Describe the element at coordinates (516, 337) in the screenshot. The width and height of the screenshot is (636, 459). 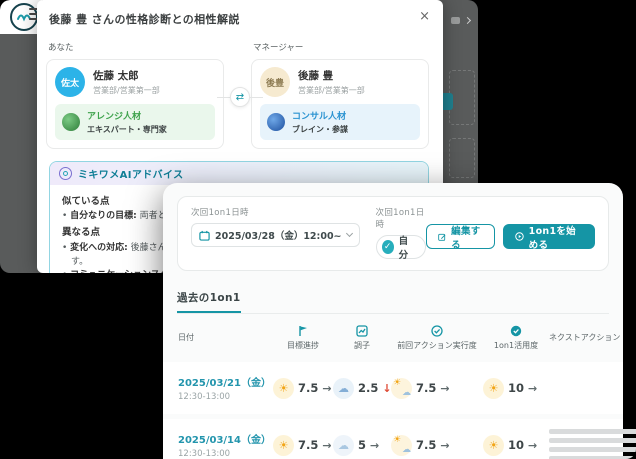
I see `column-header: 1on1活用度` at that location.